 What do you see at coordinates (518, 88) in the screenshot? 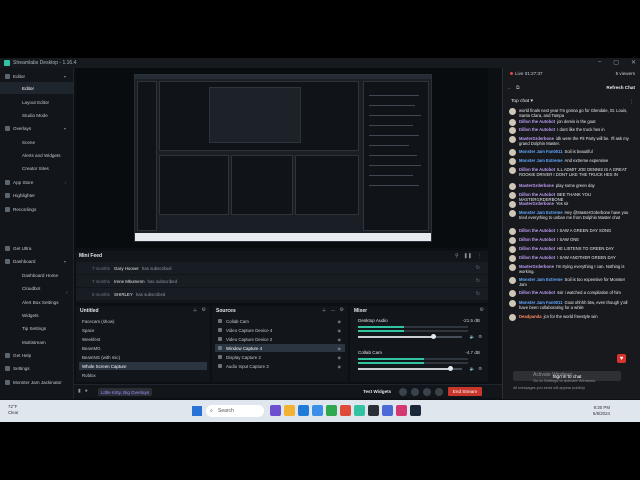
I see `chat-popout-icon: ⧉` at bounding box center [518, 88].